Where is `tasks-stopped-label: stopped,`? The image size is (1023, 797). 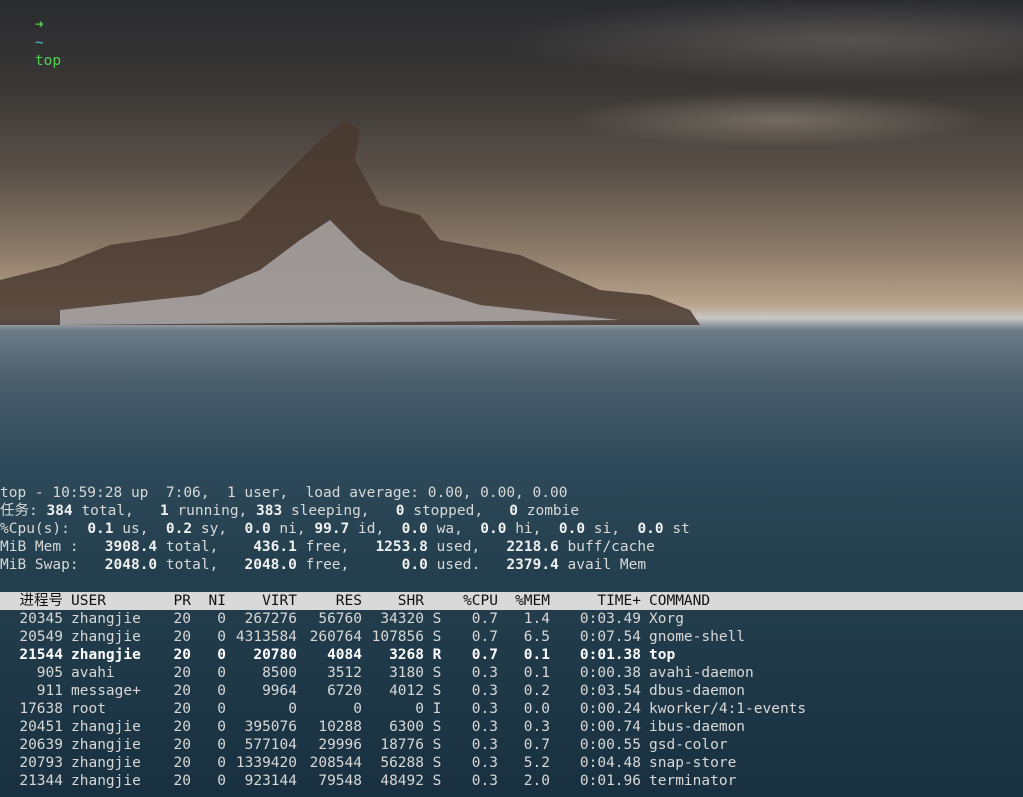
tasks-stopped-label: stopped, is located at coordinates (444, 511).